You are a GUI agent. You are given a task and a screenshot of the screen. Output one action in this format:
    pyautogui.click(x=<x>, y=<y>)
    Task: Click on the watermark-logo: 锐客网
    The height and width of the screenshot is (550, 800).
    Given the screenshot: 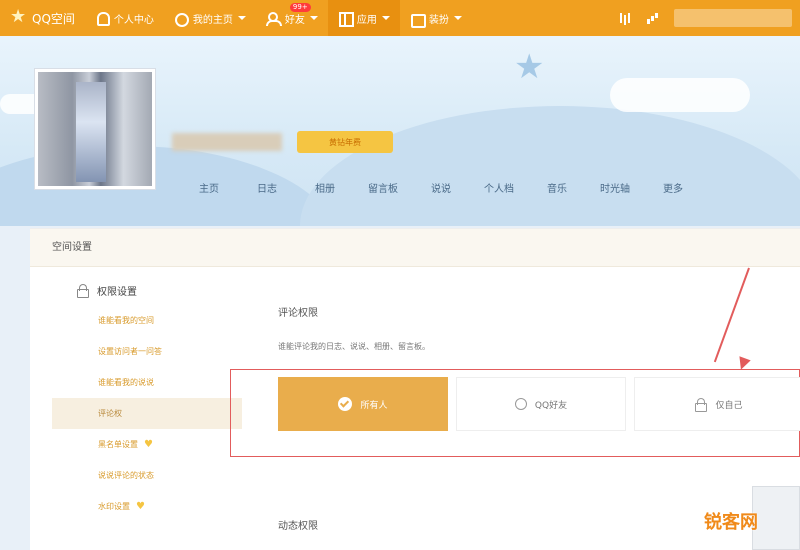 What is the action you would take?
    pyautogui.click(x=731, y=522)
    